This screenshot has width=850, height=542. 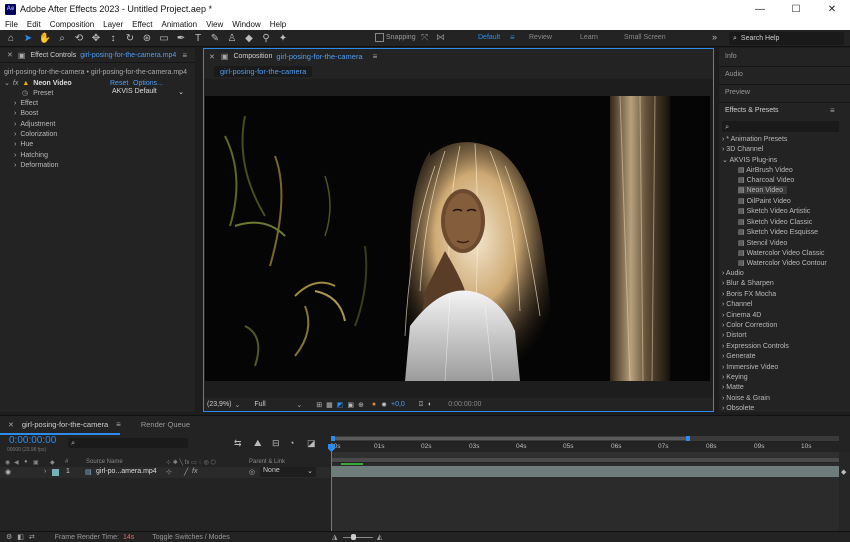 What do you see at coordinates (186, 472) in the screenshot?
I see `quality-switch-icon: ╱` at bounding box center [186, 472].